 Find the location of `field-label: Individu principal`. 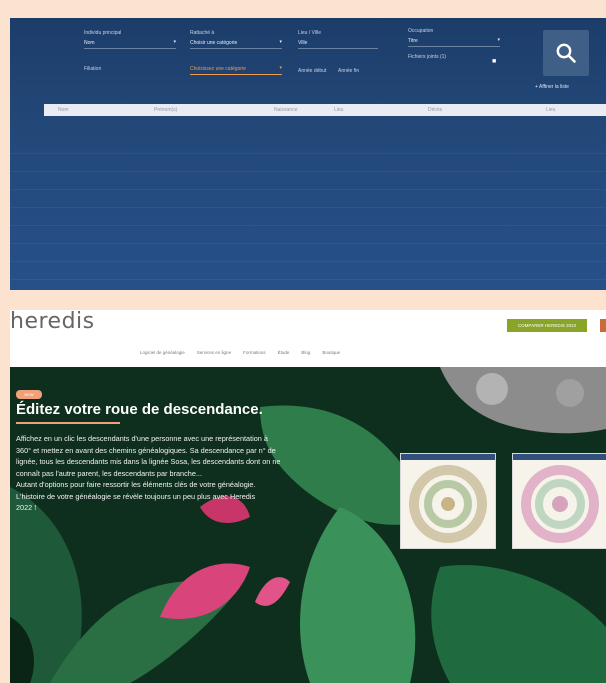

field-label: Individu principal is located at coordinates (103, 33).